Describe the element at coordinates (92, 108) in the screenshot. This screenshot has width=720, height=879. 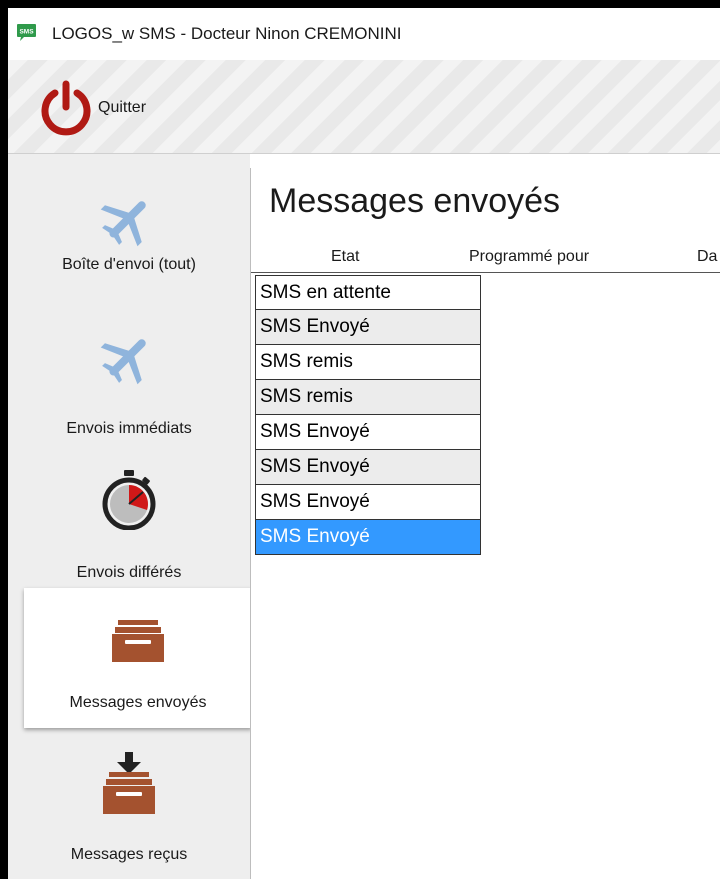
I see `quit-button: Quitter` at that location.